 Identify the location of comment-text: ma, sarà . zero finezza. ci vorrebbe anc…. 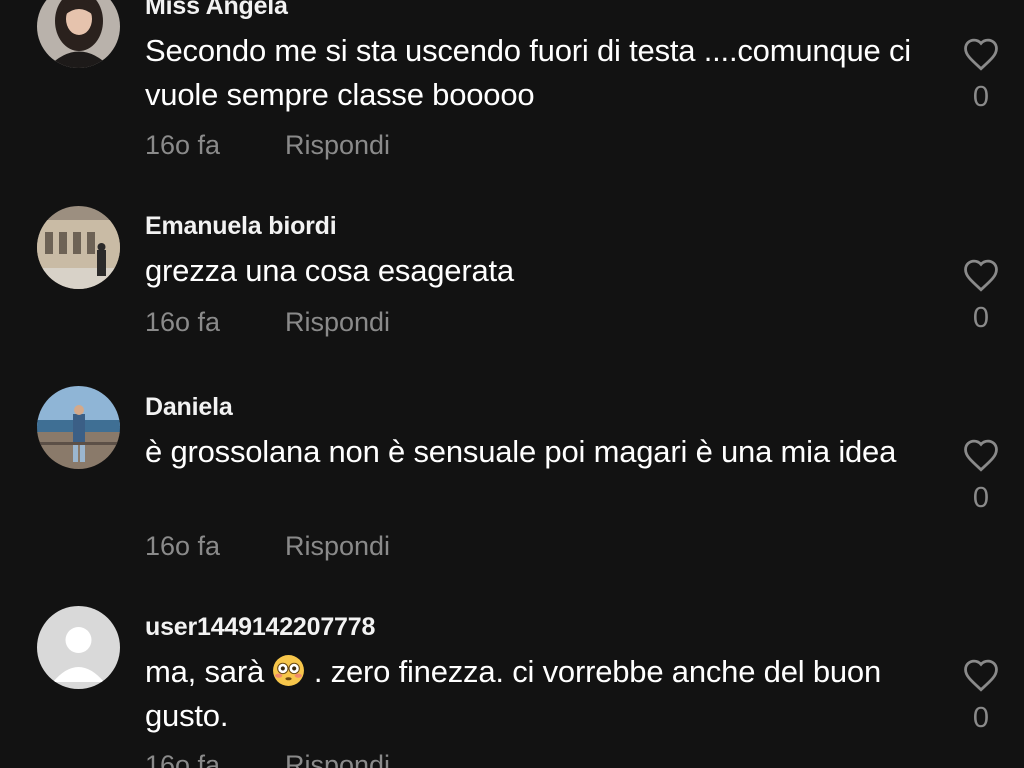
(535, 694).